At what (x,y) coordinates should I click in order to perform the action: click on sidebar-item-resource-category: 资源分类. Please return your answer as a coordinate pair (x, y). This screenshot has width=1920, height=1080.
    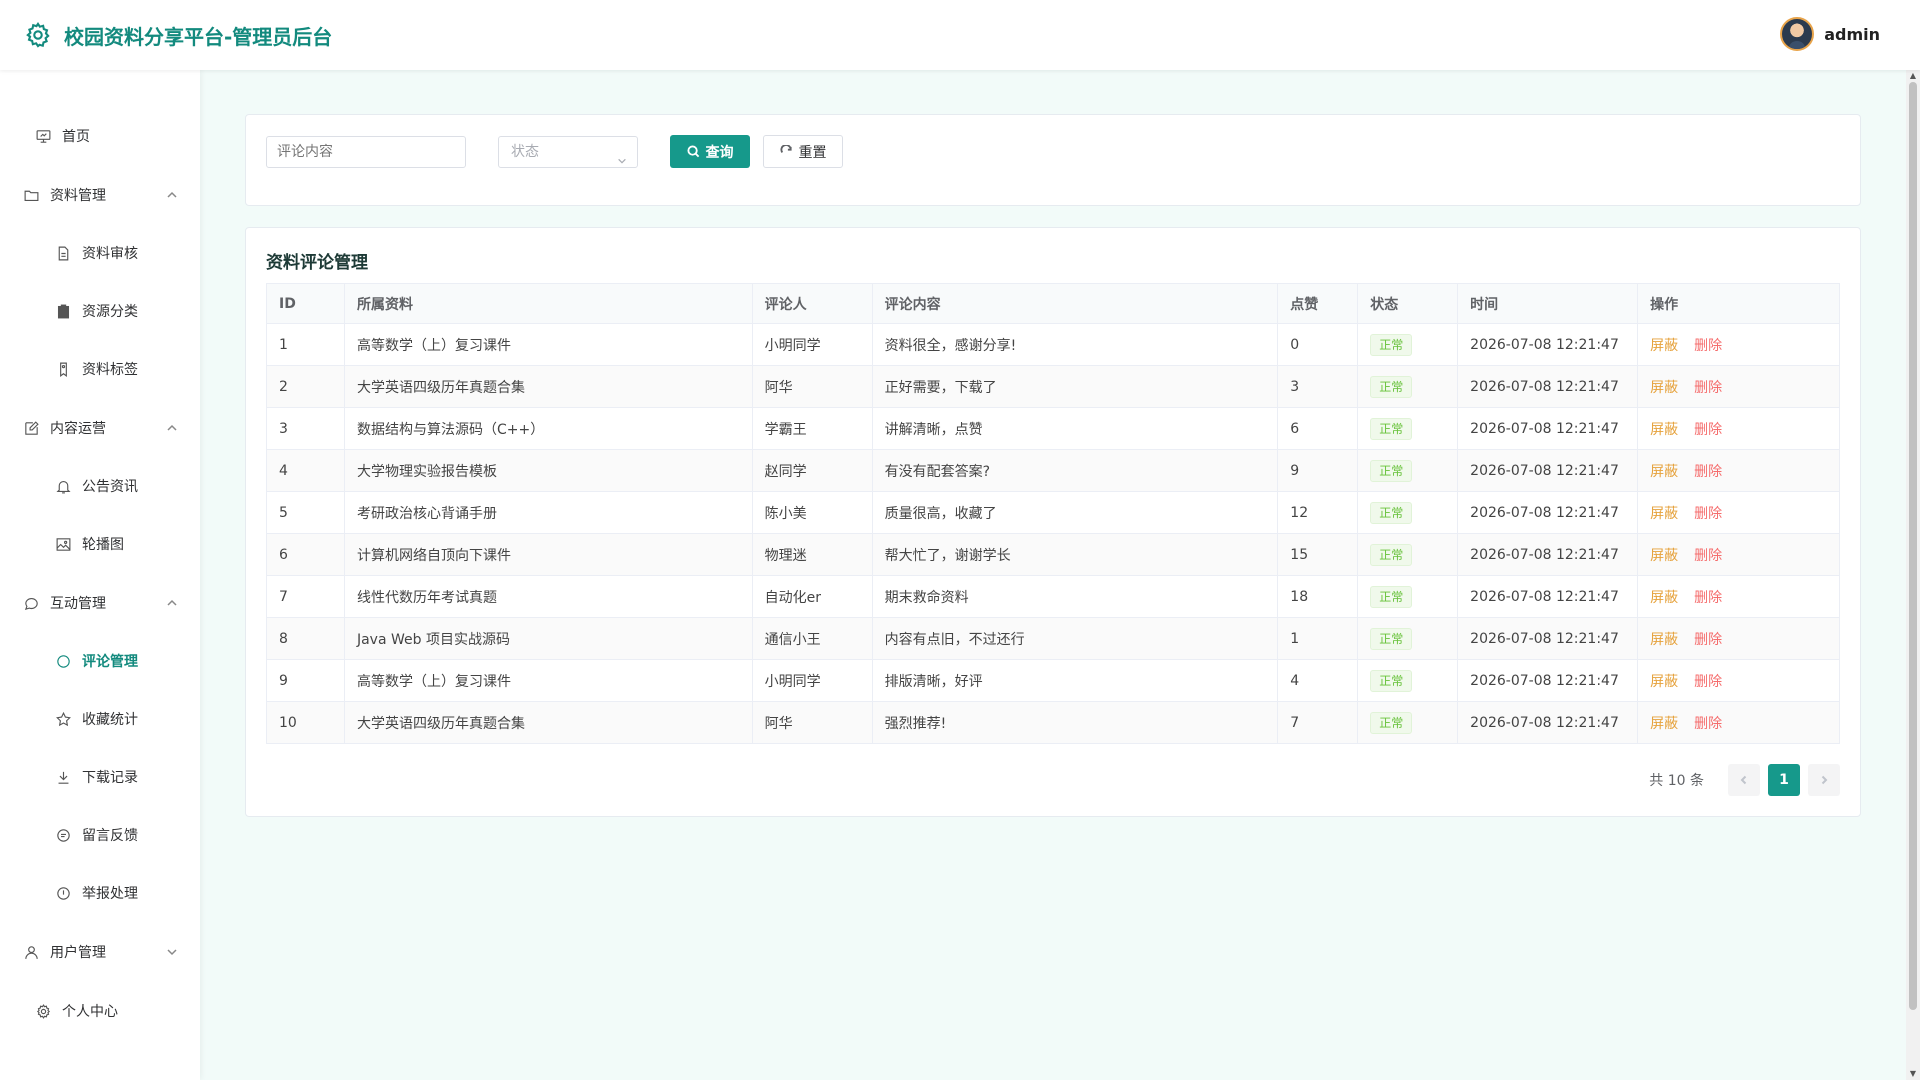
    Looking at the image, I should click on (100, 311).